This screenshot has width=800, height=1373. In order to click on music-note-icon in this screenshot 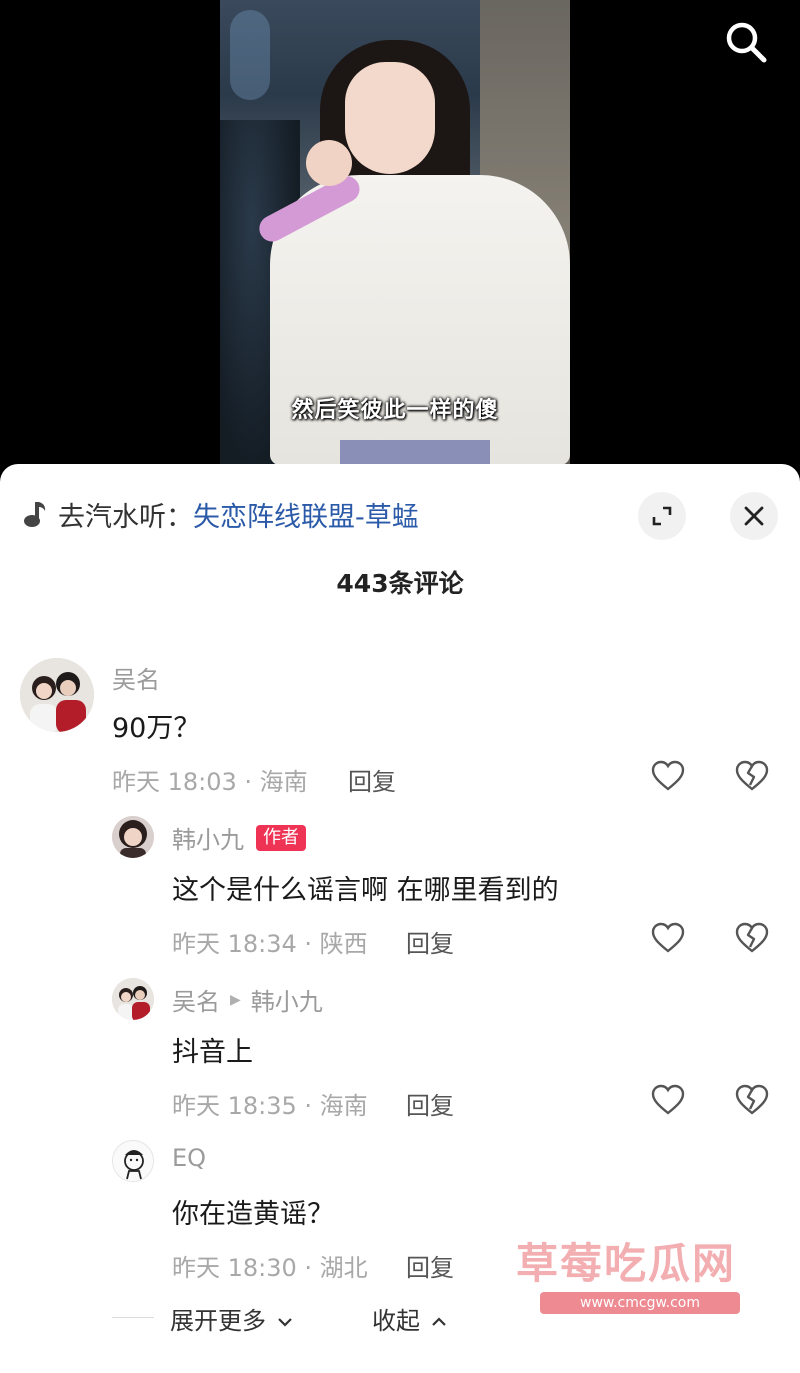, I will do `click(35, 514)`.